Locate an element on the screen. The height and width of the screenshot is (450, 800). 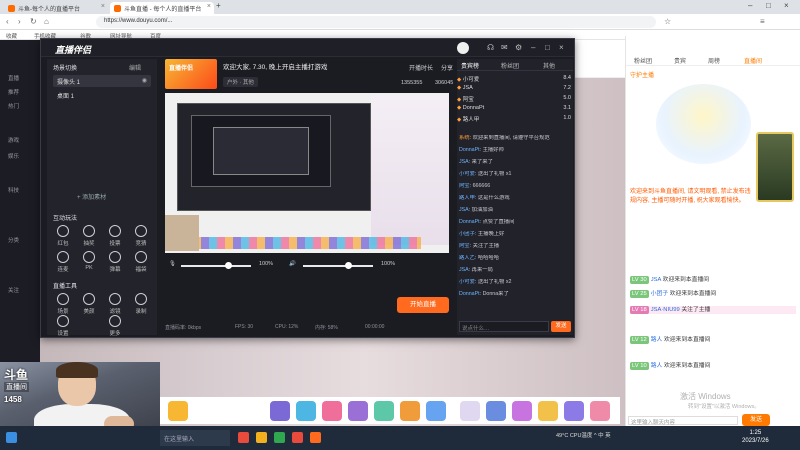
stream-title: 欢迎大家, 7.30, 晚上开启主播打游戏 is located at coordinates (275, 66).